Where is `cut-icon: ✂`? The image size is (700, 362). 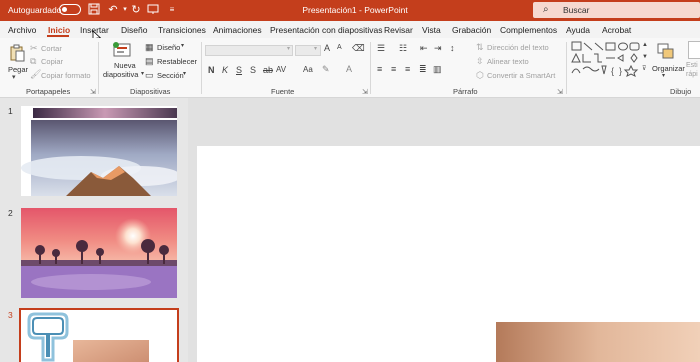
cut-icon: ✂ is located at coordinates (34, 48).